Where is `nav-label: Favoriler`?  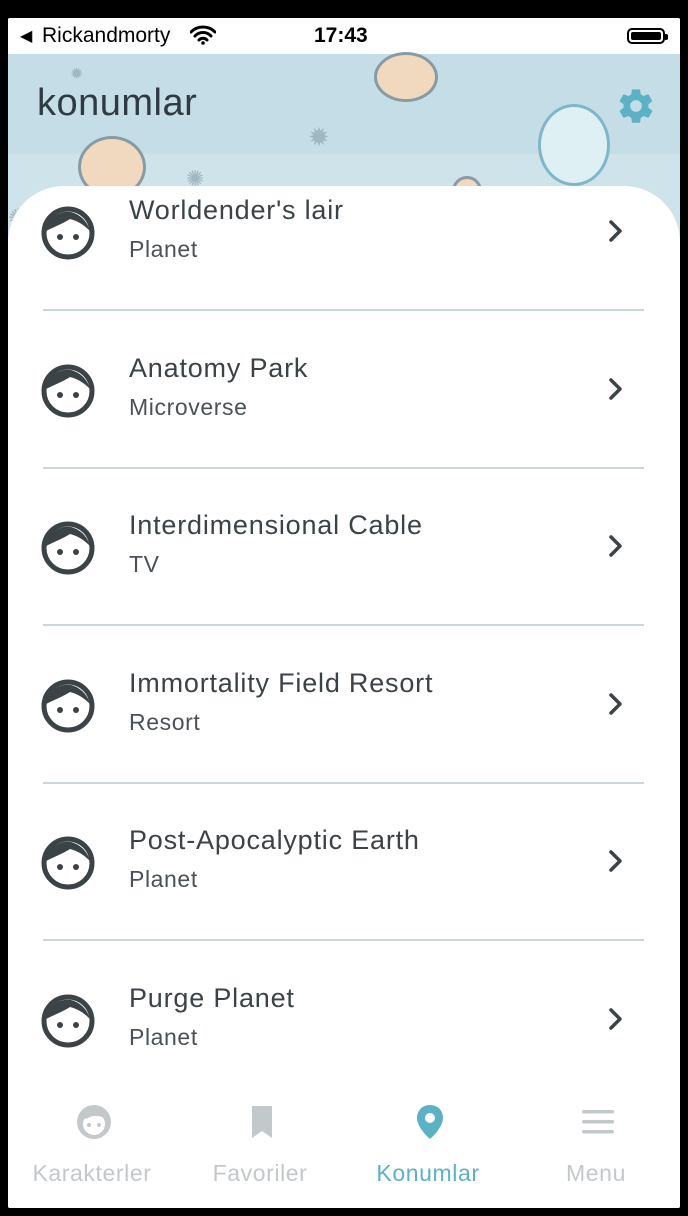 nav-label: Favoriler is located at coordinates (260, 1173).